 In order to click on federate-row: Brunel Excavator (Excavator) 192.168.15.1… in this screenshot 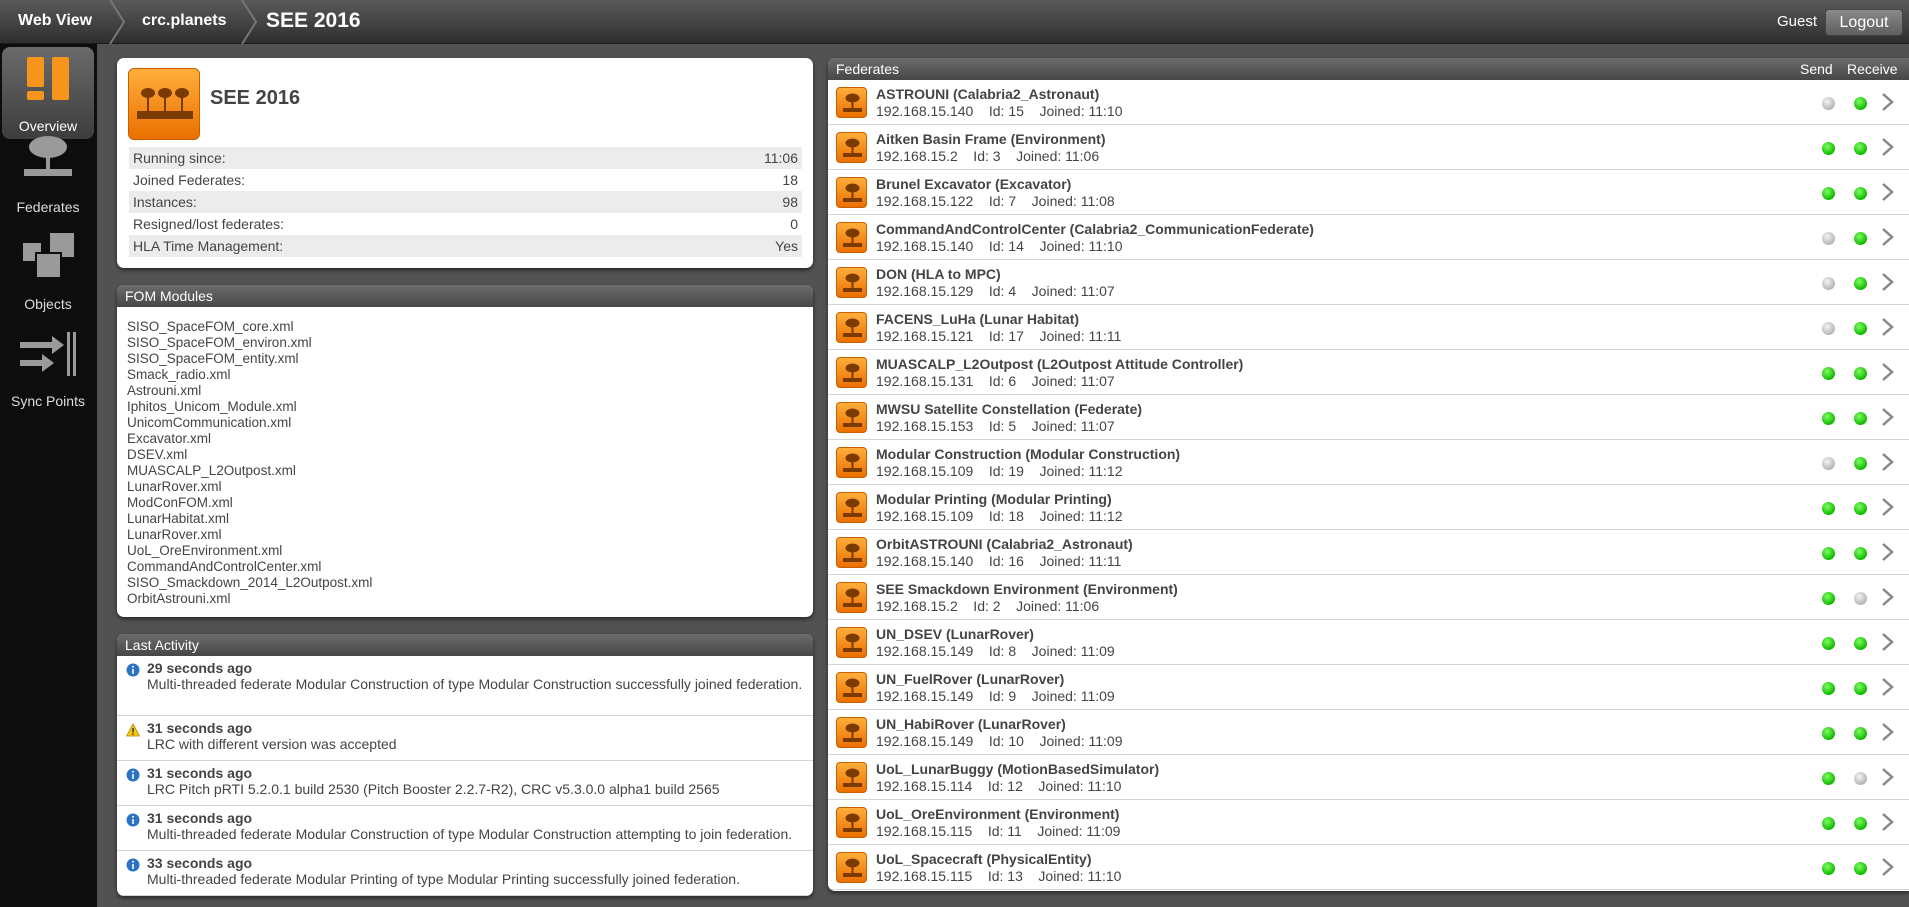, I will do `click(1368, 192)`.